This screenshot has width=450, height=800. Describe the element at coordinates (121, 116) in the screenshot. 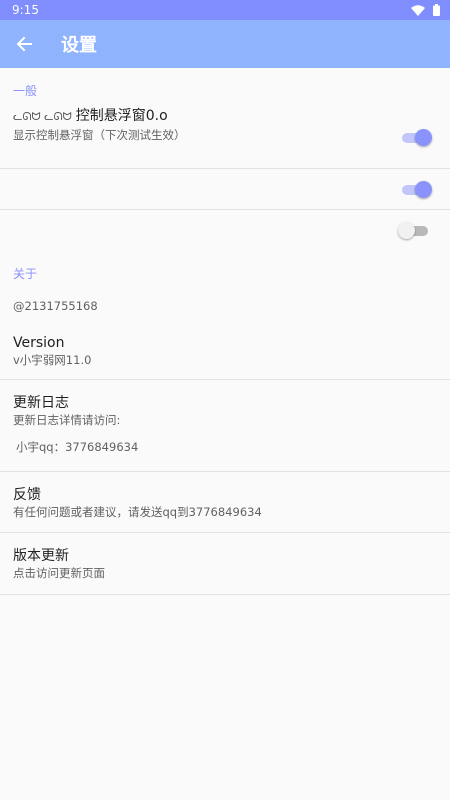

I see `float-window-title-text: 控制悬浮窗0.o` at that location.